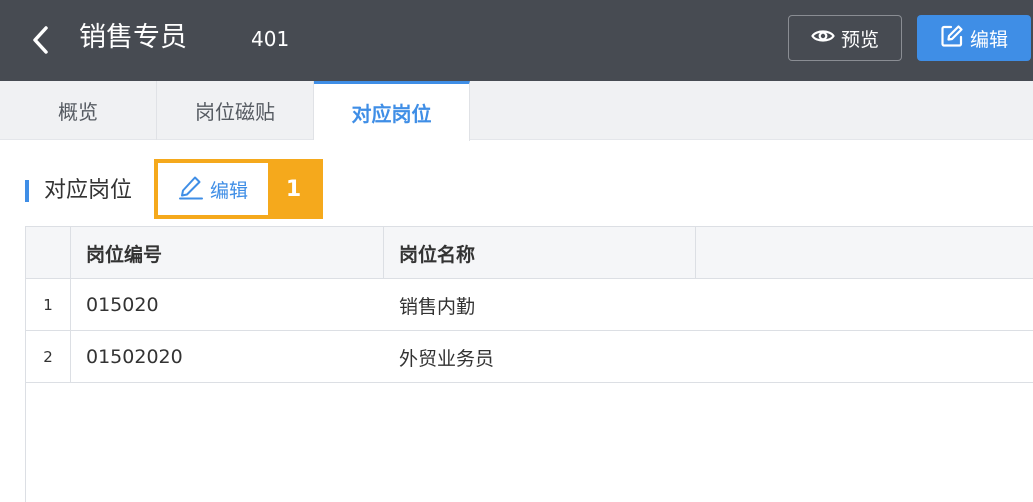 This screenshot has height=502, width=1033. What do you see at coordinates (88, 190) in the screenshot?
I see `section-title: 对应岗位` at bounding box center [88, 190].